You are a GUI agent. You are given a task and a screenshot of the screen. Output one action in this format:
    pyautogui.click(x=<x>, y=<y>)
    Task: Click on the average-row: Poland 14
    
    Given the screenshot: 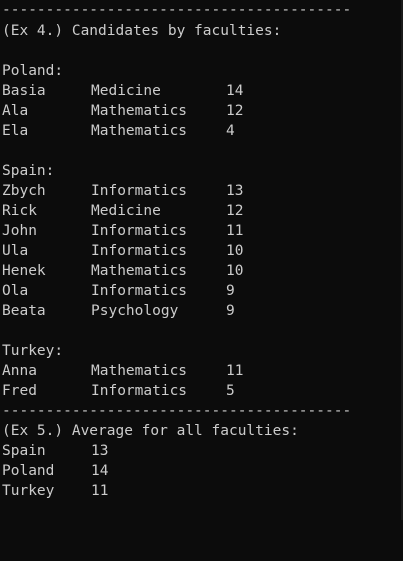 What is the action you would take?
    pyautogui.click(x=55, y=471)
    